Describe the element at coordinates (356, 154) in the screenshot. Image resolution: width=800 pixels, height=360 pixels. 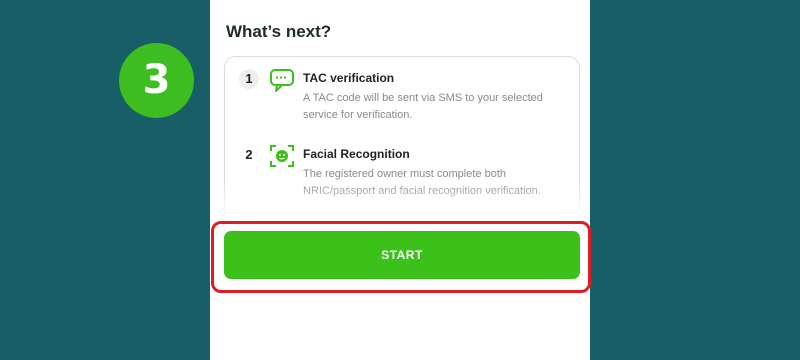
I see `step-title: Facial Recognition` at that location.